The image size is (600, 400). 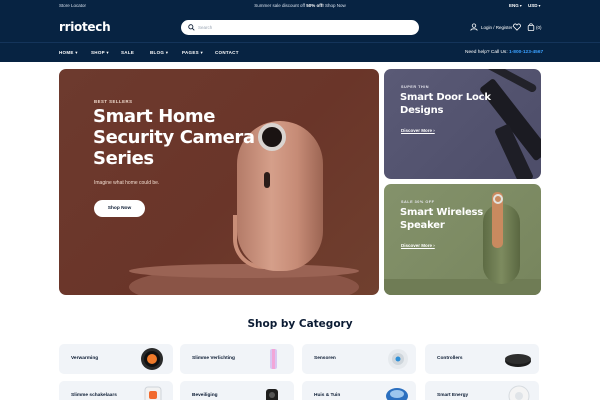 I want to click on banner-title: Smart Wireless Speaker, so click(x=442, y=219).